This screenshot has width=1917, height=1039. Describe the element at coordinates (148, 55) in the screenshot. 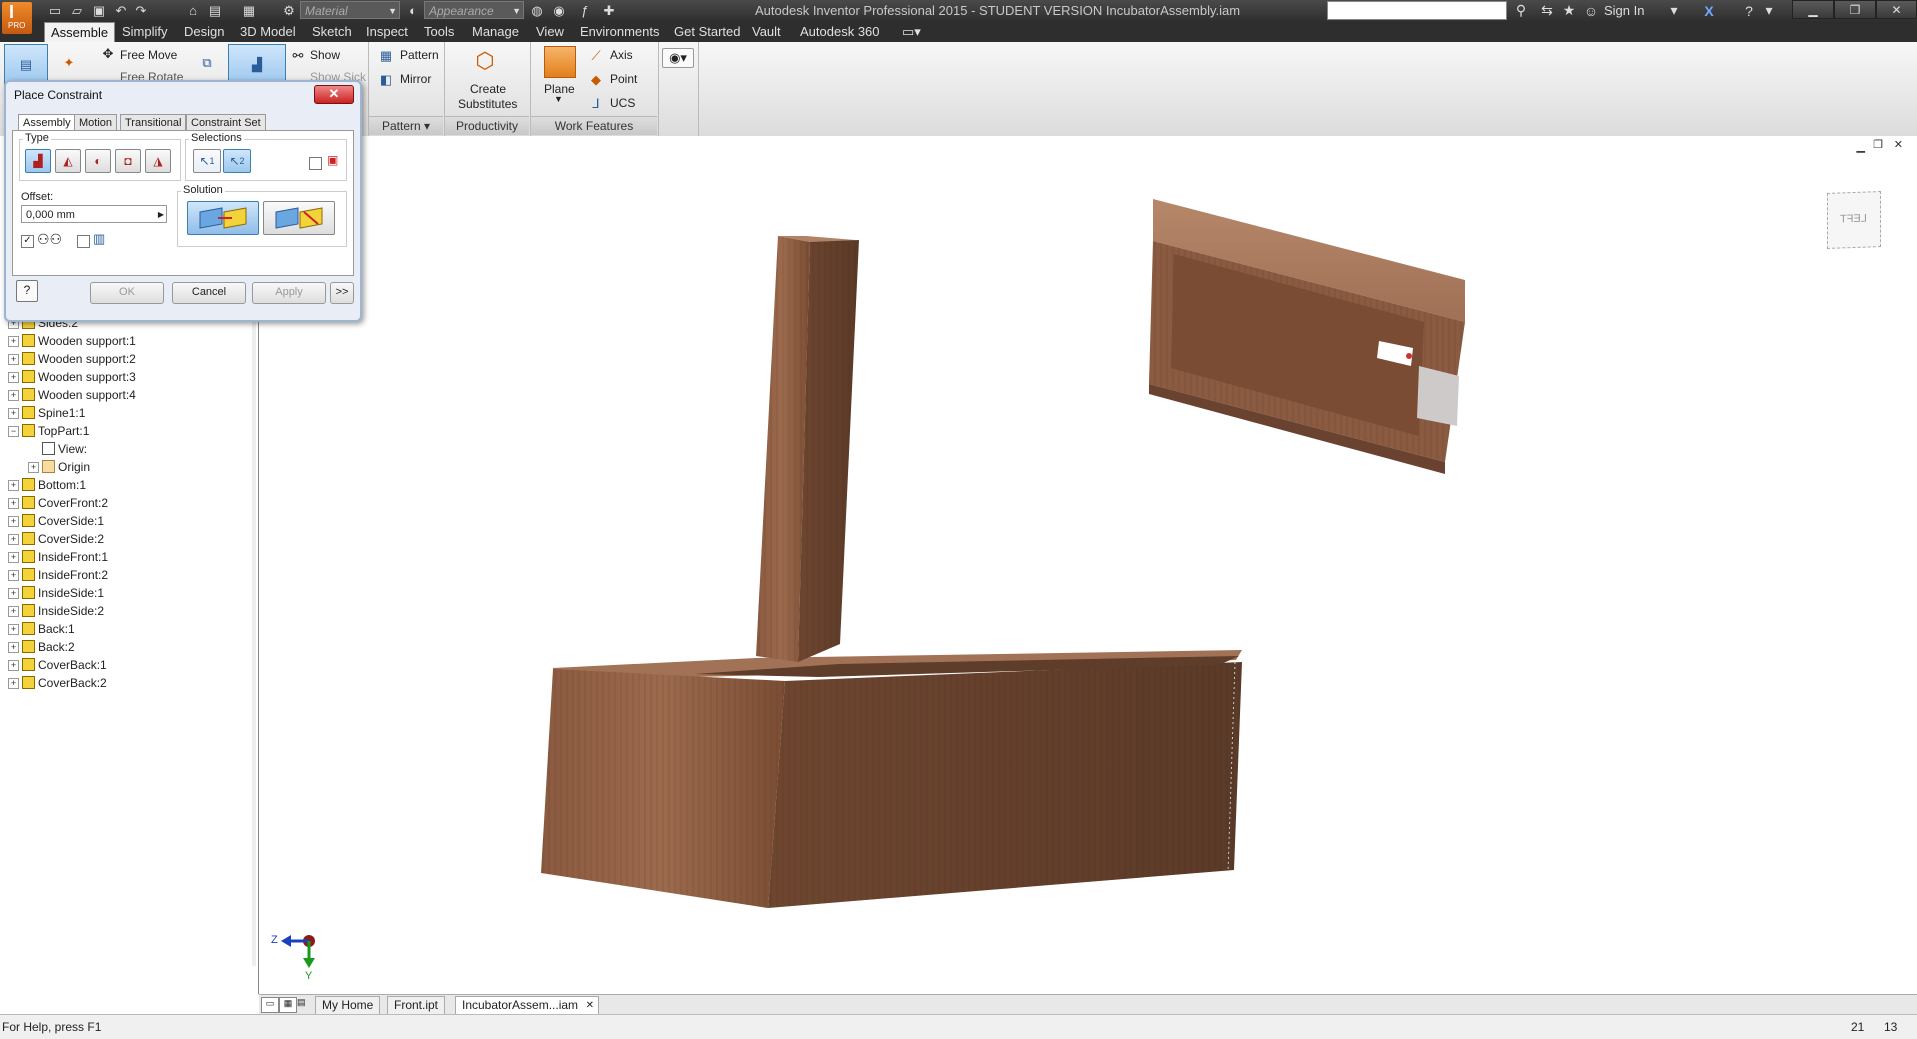

I see `free-move-button: Free Move` at that location.